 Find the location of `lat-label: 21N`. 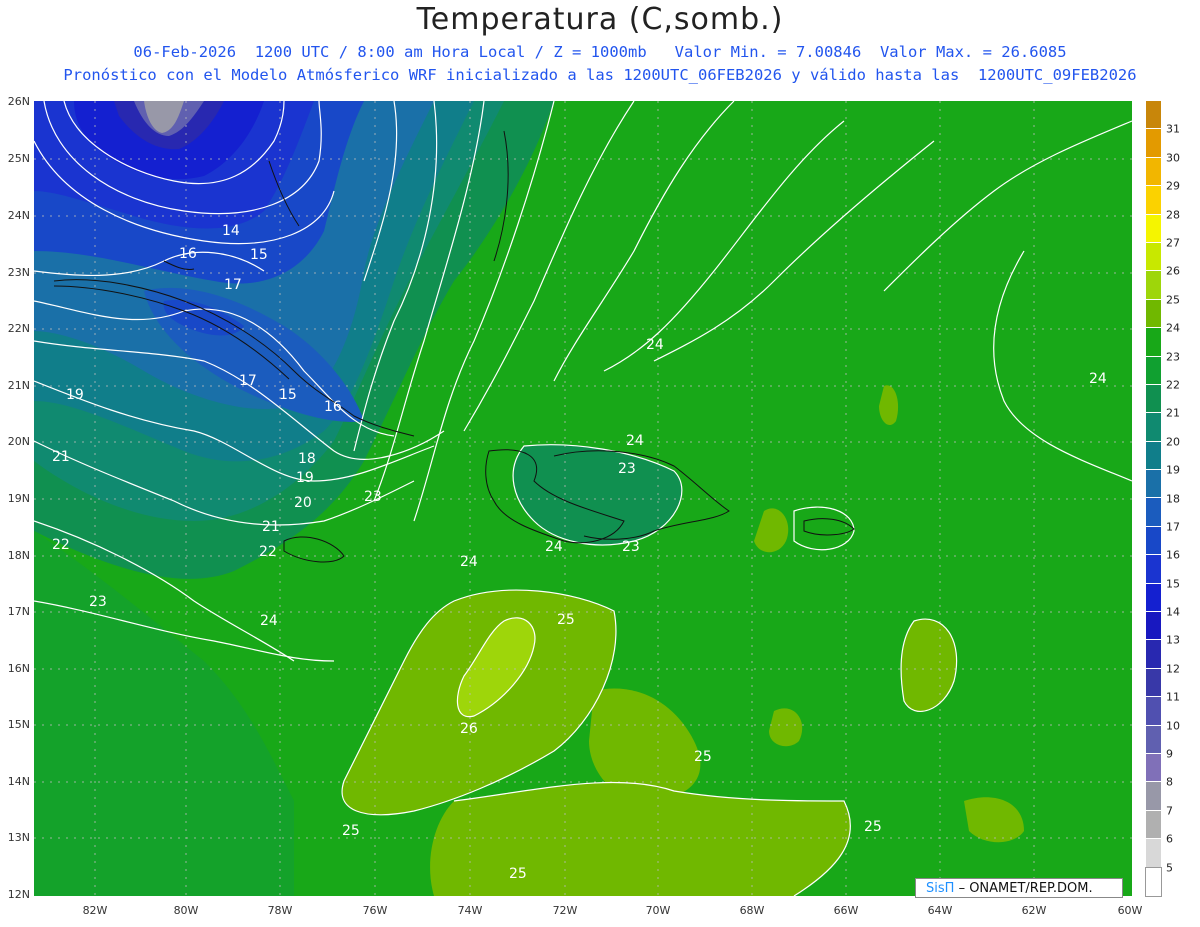

lat-label: 21N is located at coordinates (18, 385).